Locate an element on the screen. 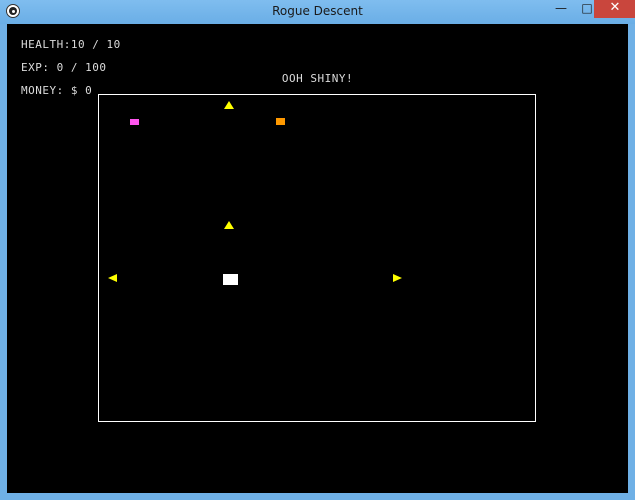 This screenshot has height=500, width=635. health-value: 10 / 10 is located at coordinates (95, 44).